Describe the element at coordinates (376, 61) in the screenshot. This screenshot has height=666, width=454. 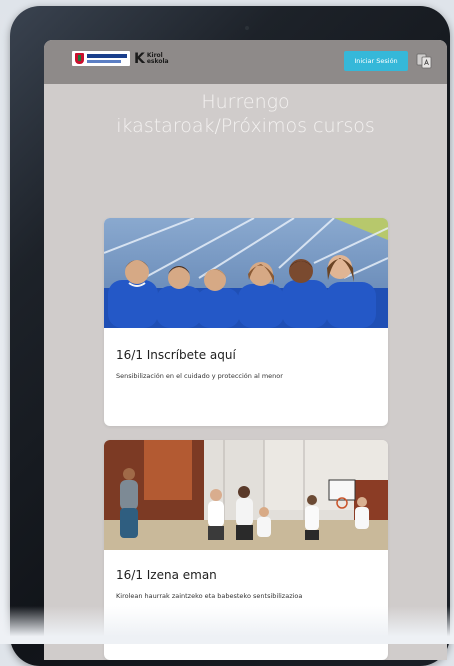
I see `login-button: Iniciar Sesión` at that location.